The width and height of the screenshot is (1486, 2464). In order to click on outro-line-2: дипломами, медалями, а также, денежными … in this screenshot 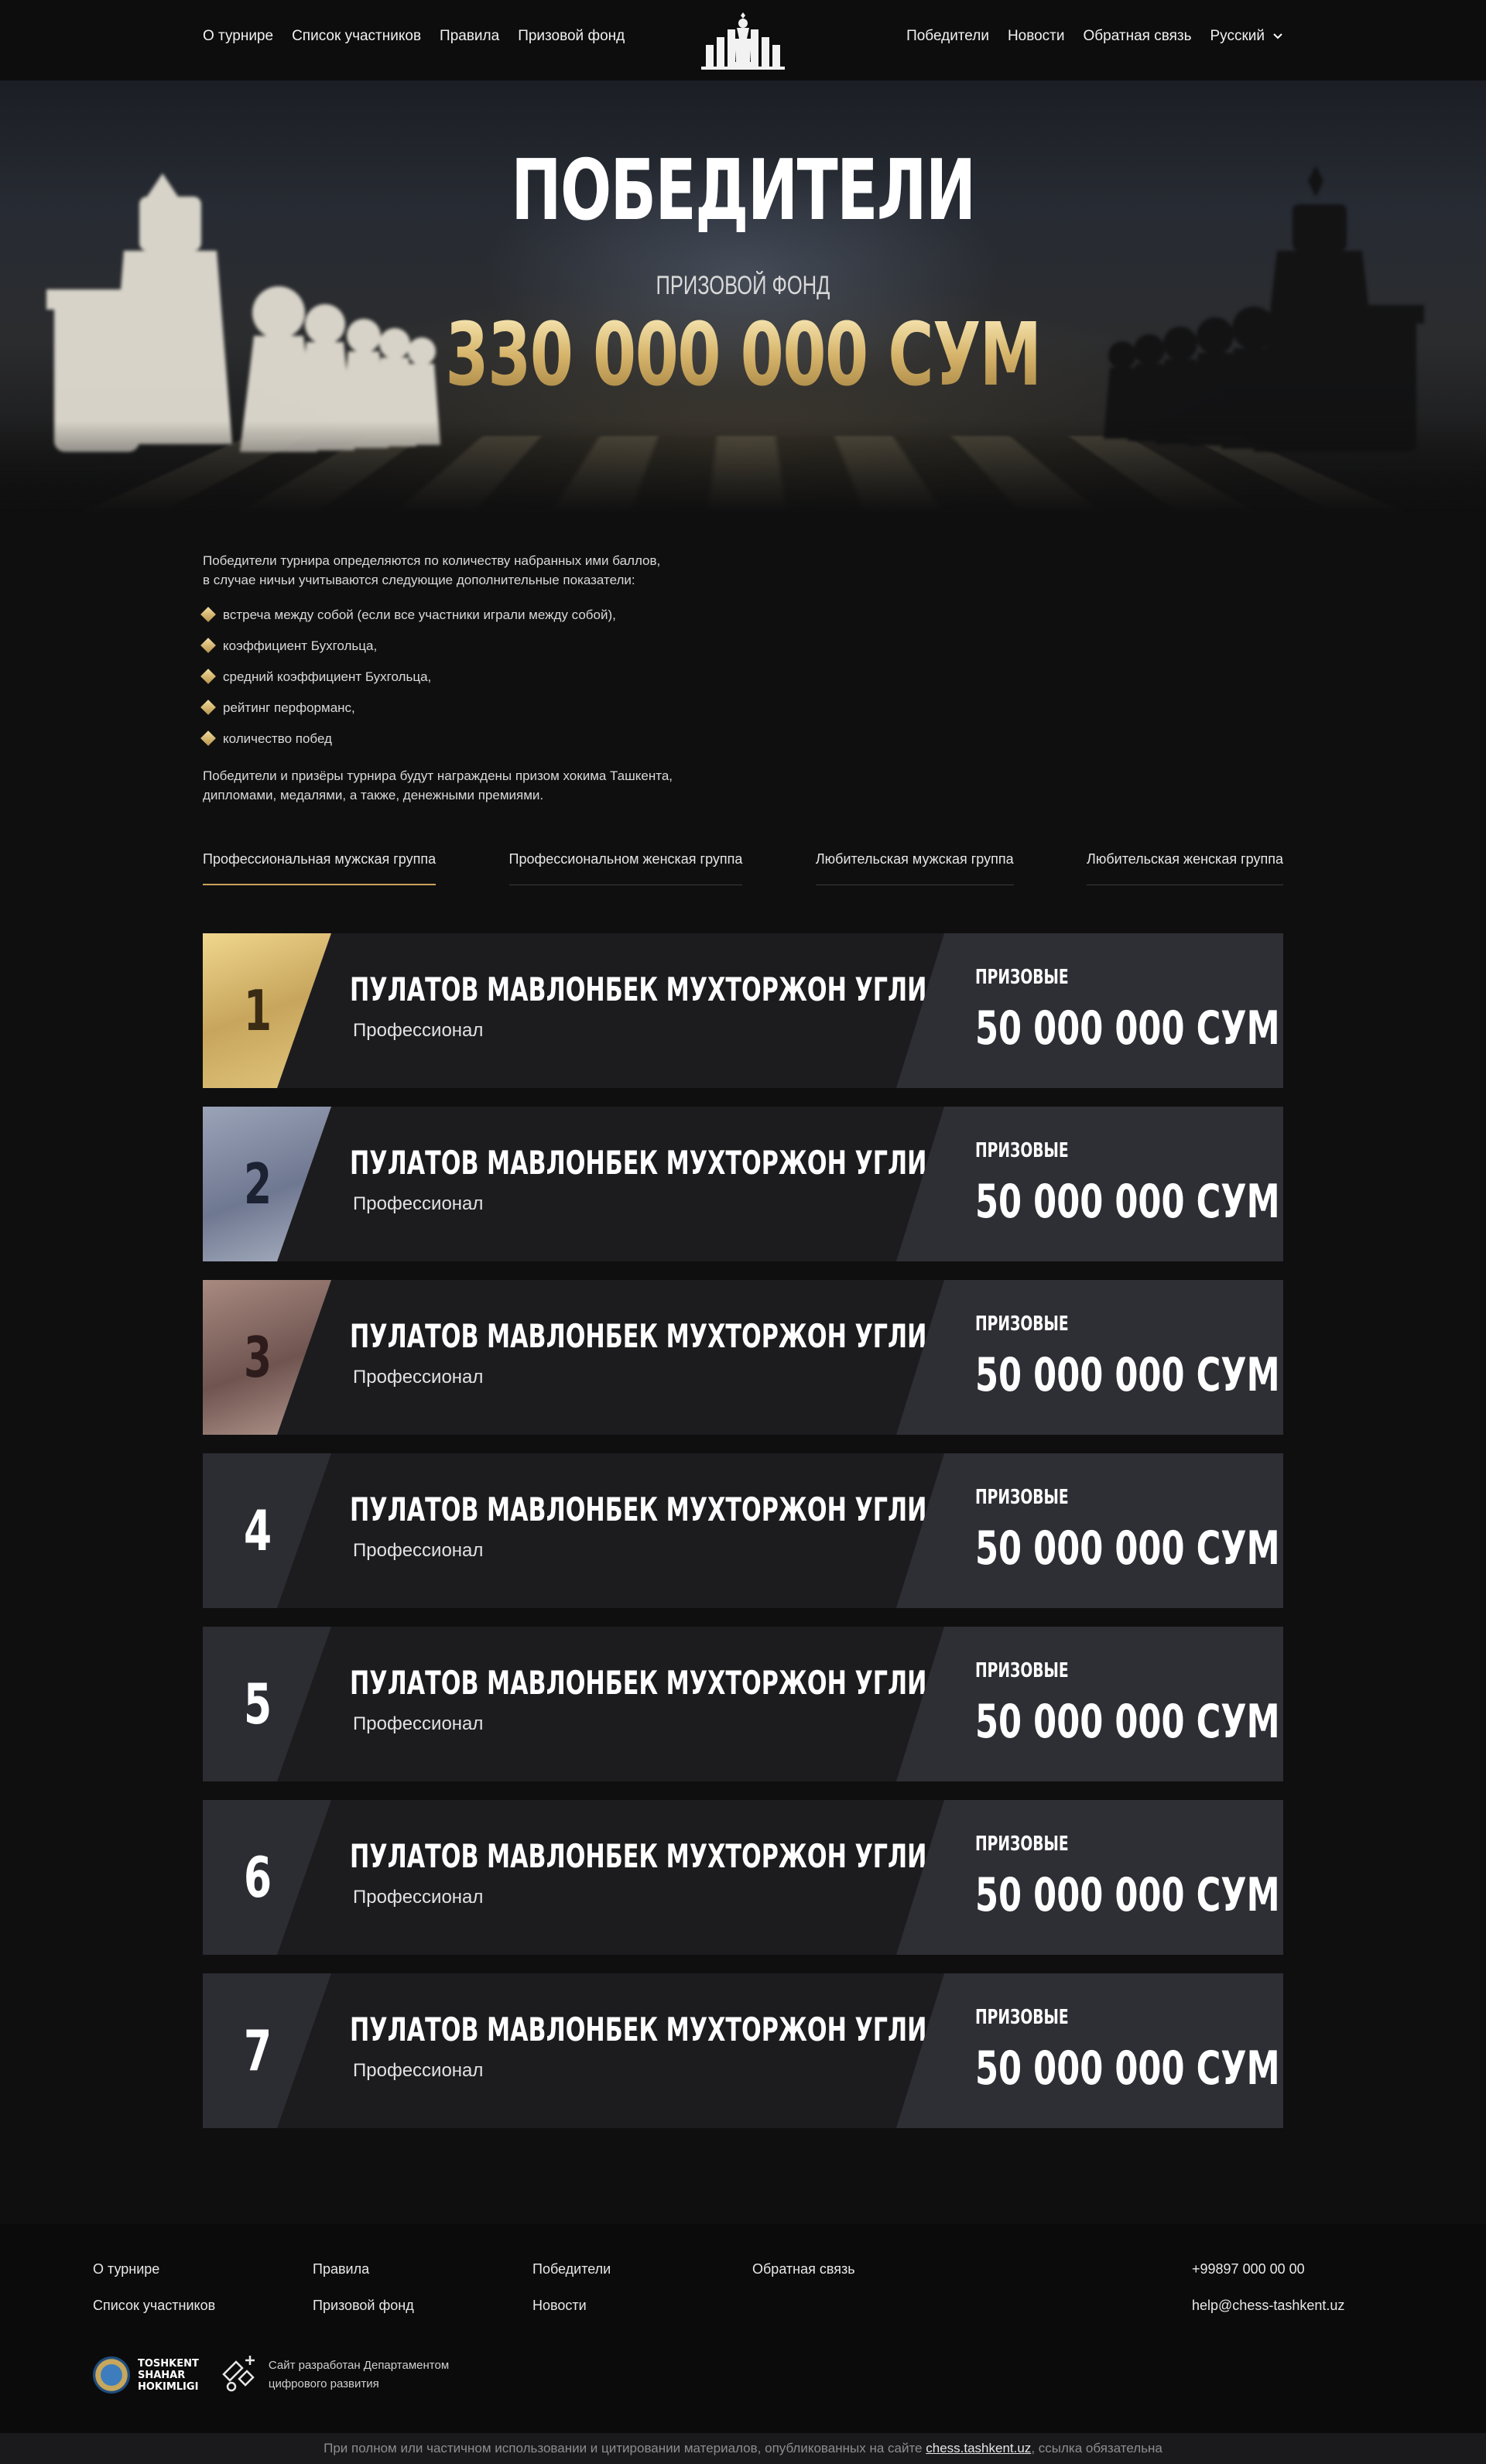, I will do `click(373, 795)`.